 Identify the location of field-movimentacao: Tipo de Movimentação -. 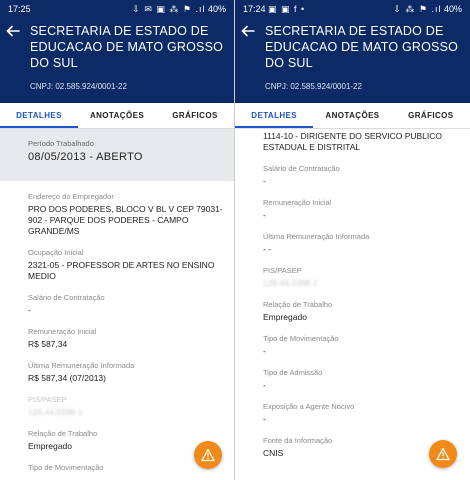
(362, 345).